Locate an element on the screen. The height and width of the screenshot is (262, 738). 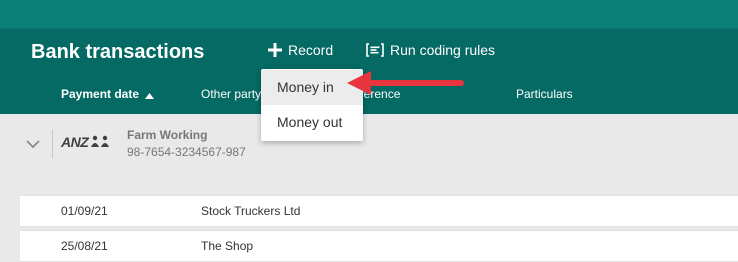
anz-logo: ANZ is located at coordinates (86, 142).